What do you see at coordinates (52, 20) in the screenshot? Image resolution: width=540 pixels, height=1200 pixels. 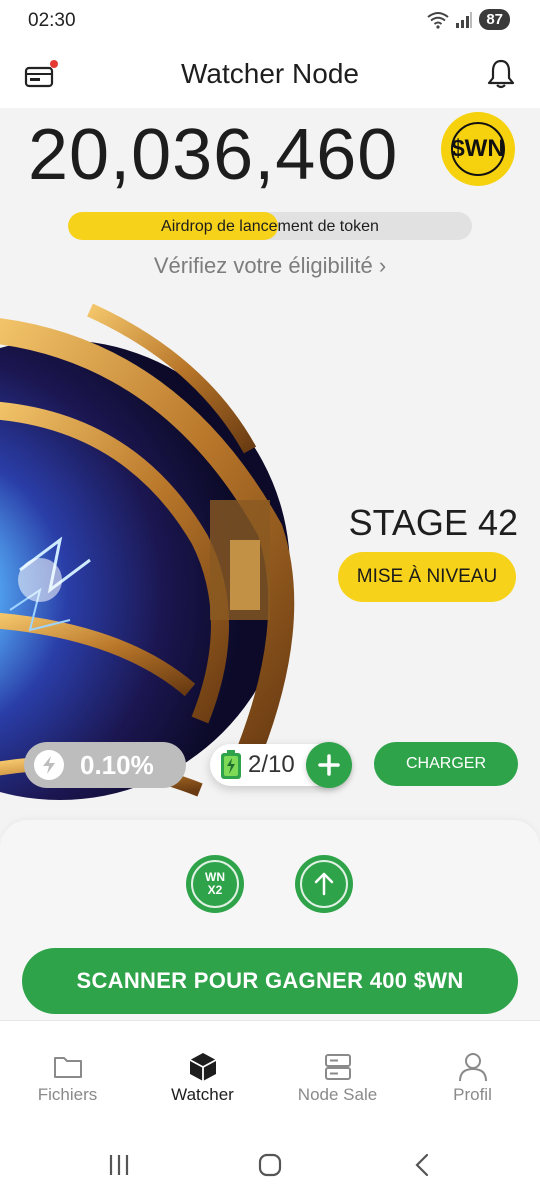 I see `status-time: 02:30` at bounding box center [52, 20].